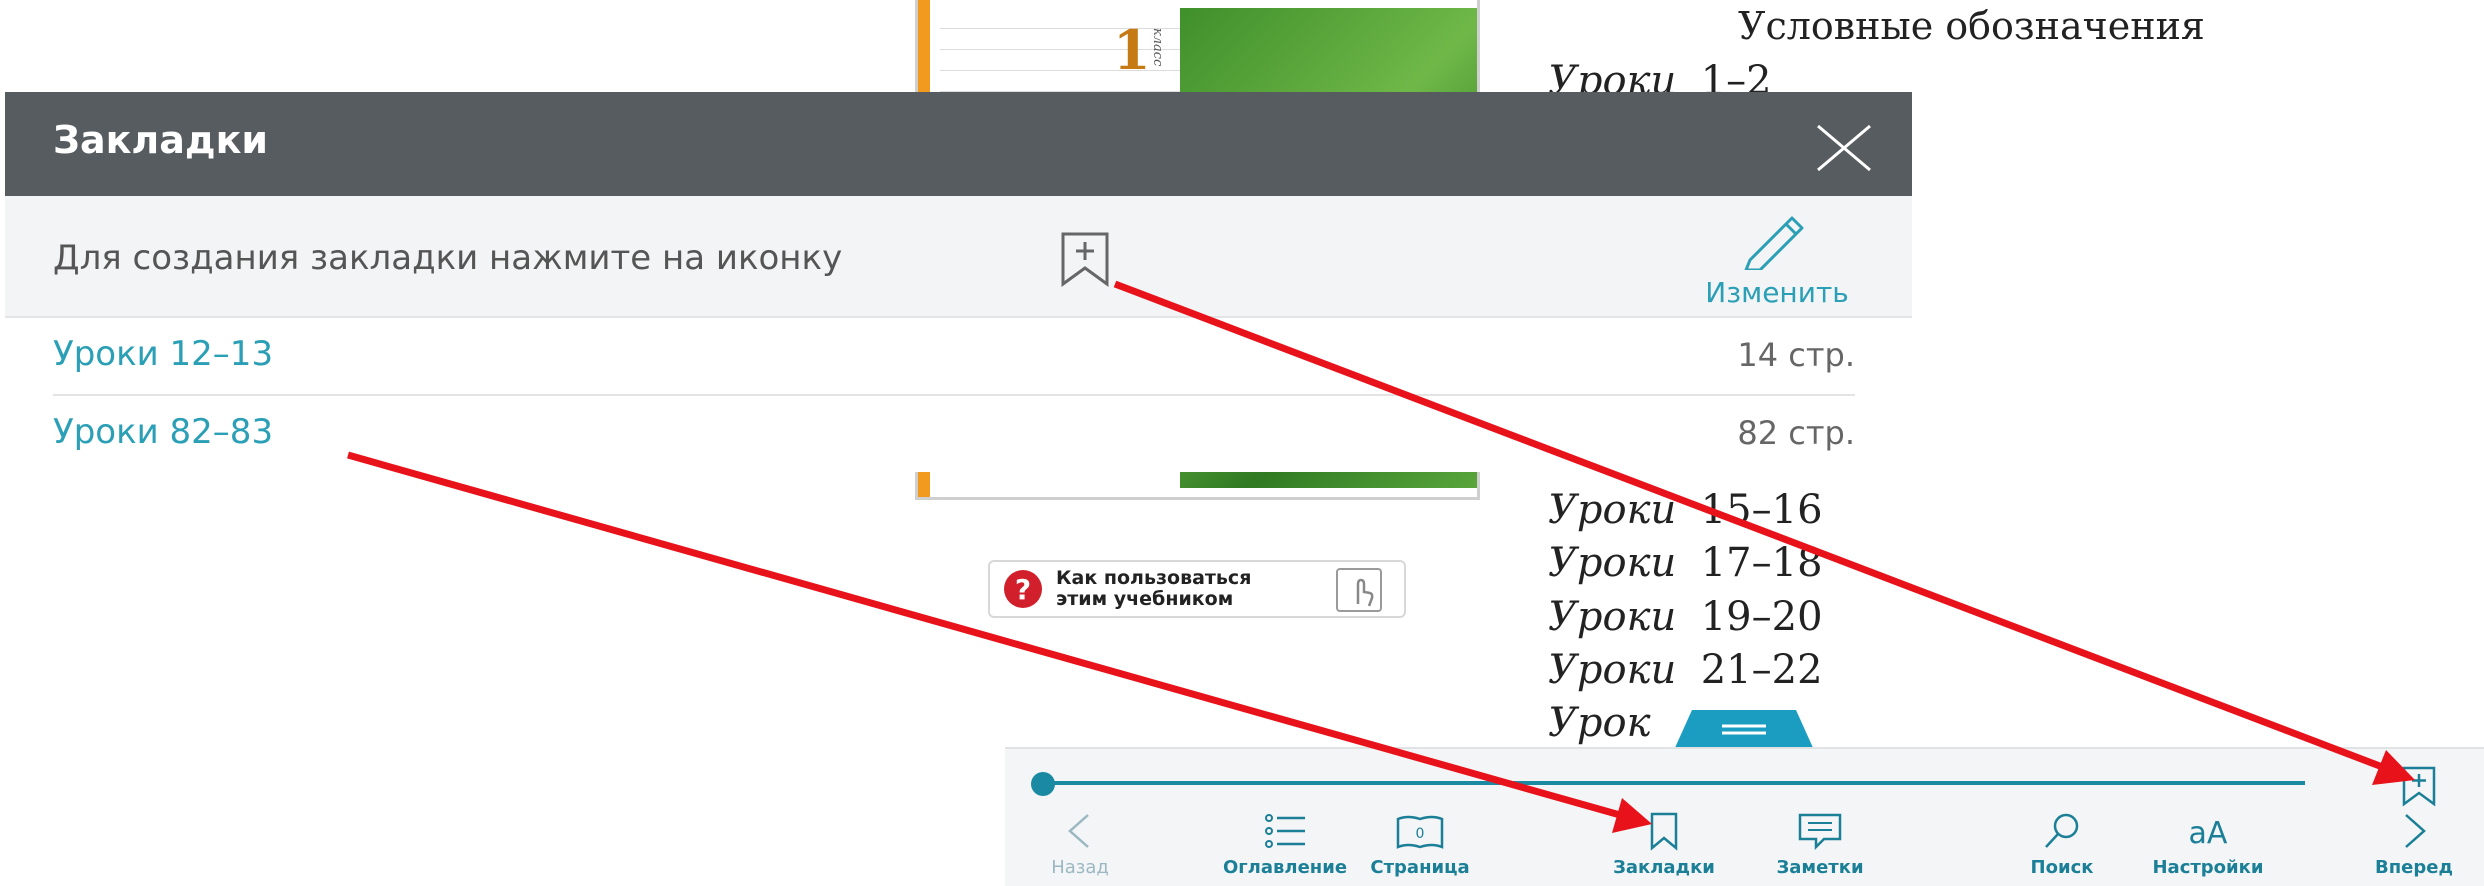 The image size is (2484, 886). What do you see at coordinates (1157, 47) in the screenshot?
I see `cover-grade-word: класс` at bounding box center [1157, 47].